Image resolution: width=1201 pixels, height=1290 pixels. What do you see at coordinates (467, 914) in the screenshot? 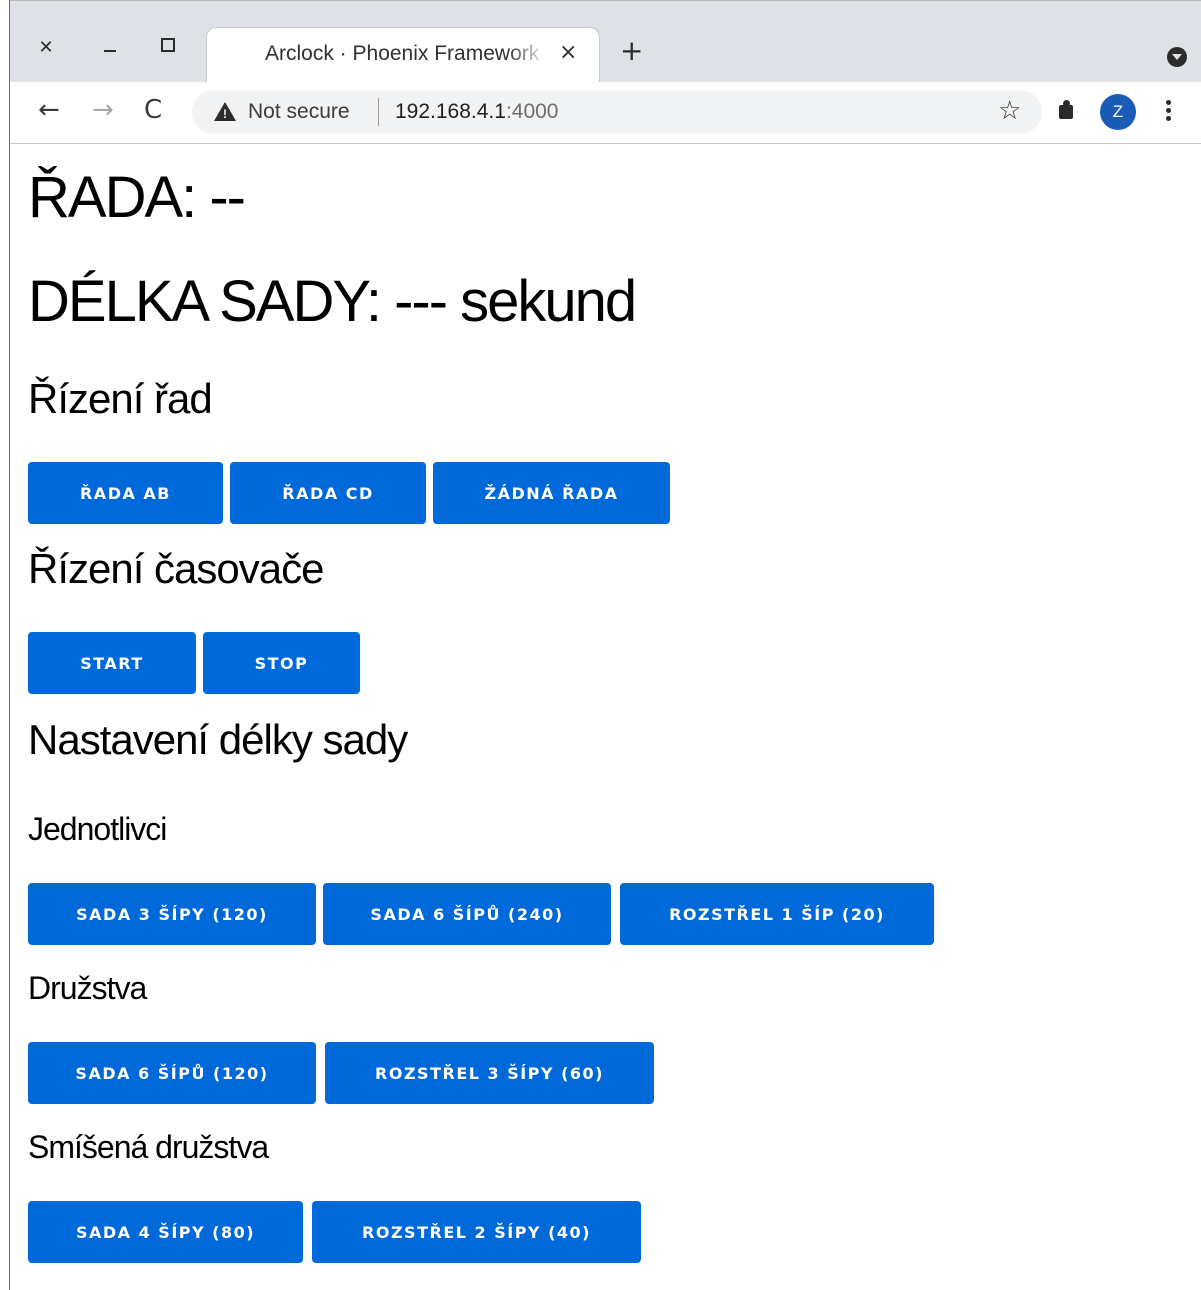
I see `jednotlivci-sada-6-button: SADA 6 ŠÍPŮ (240)` at bounding box center [467, 914].